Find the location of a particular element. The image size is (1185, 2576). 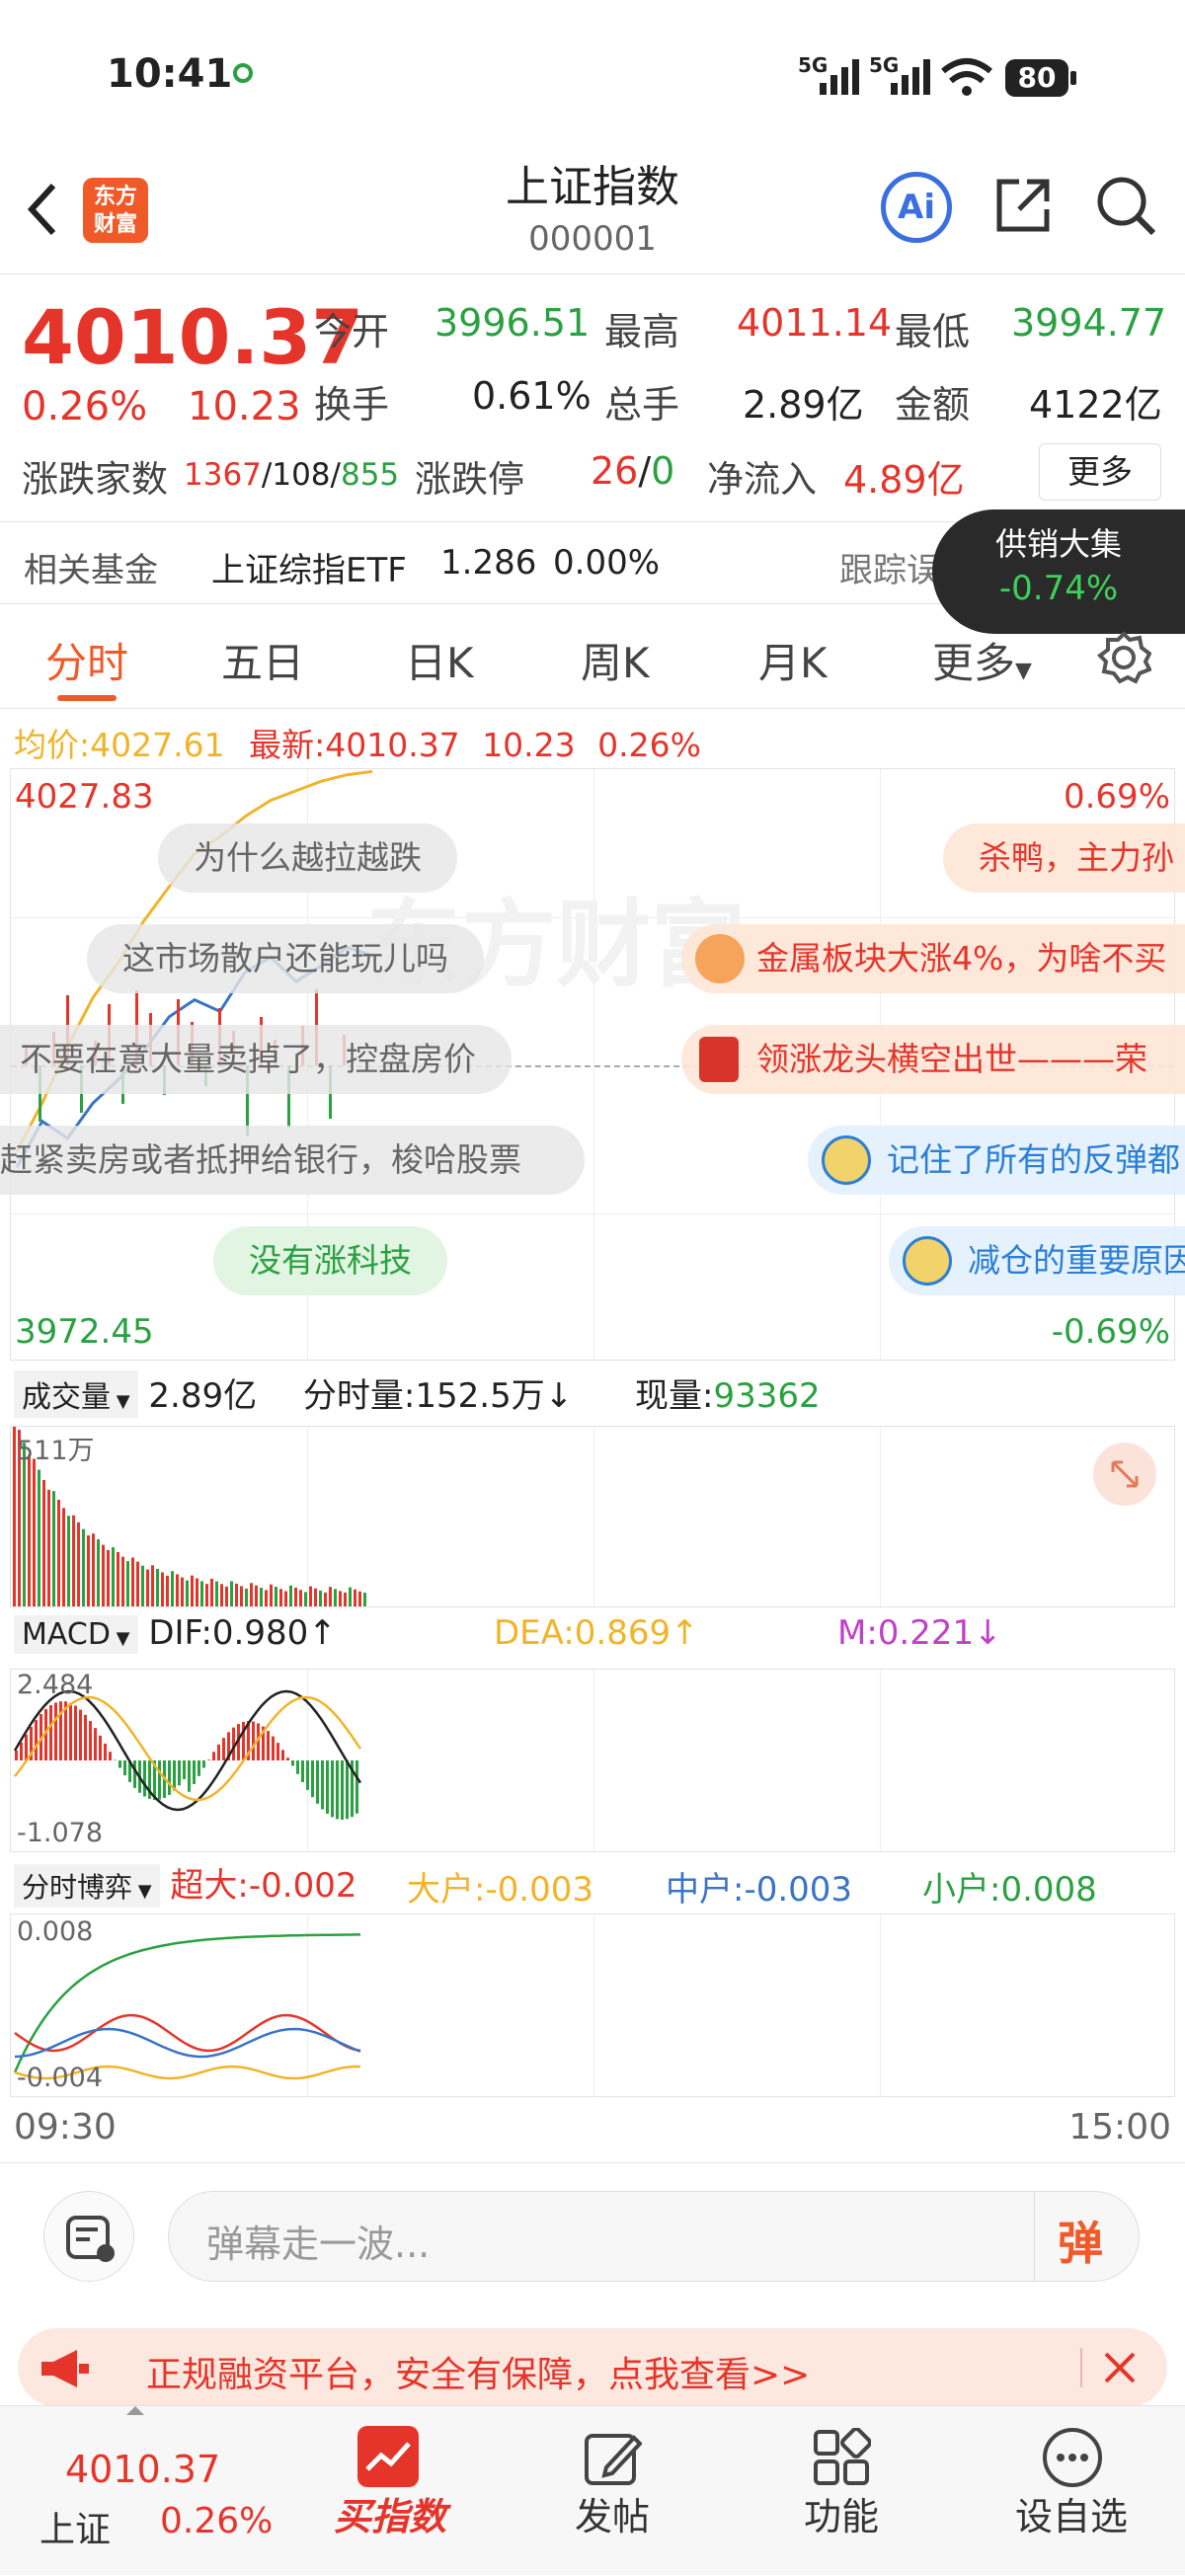

inflow-value: 4.89亿 is located at coordinates (904, 476).